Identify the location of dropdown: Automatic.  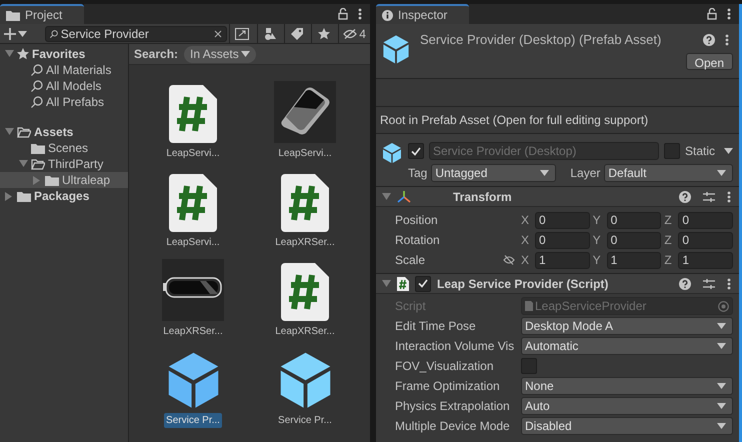
(627, 346).